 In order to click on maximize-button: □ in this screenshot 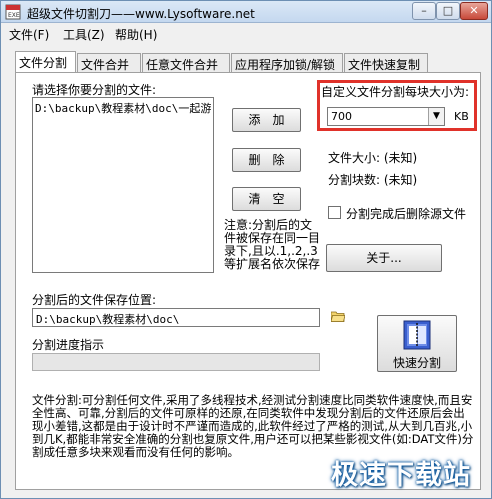, I will do `click(448, 11)`.